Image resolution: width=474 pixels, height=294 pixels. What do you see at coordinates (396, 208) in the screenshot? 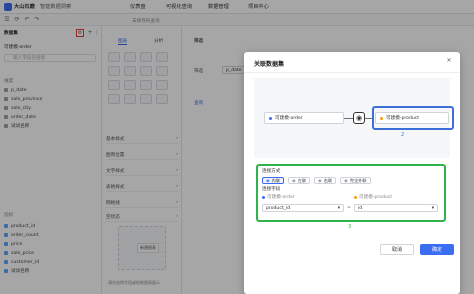
I see `right-join-field-select: id ▾` at bounding box center [396, 208].